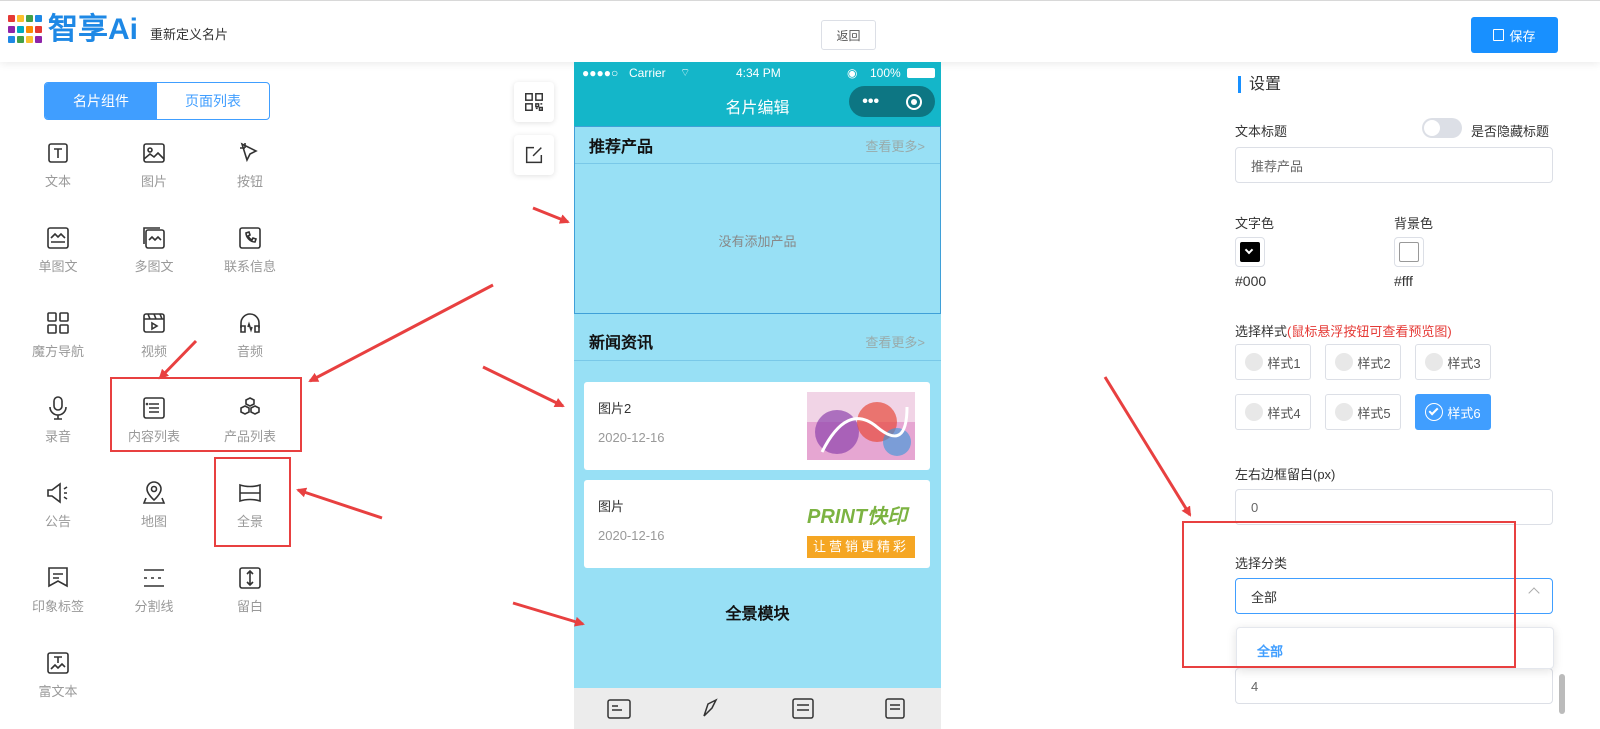 This screenshot has height=729, width=1600. What do you see at coordinates (1403, 281) in the screenshot?
I see `bg-color-value: #fff` at bounding box center [1403, 281].